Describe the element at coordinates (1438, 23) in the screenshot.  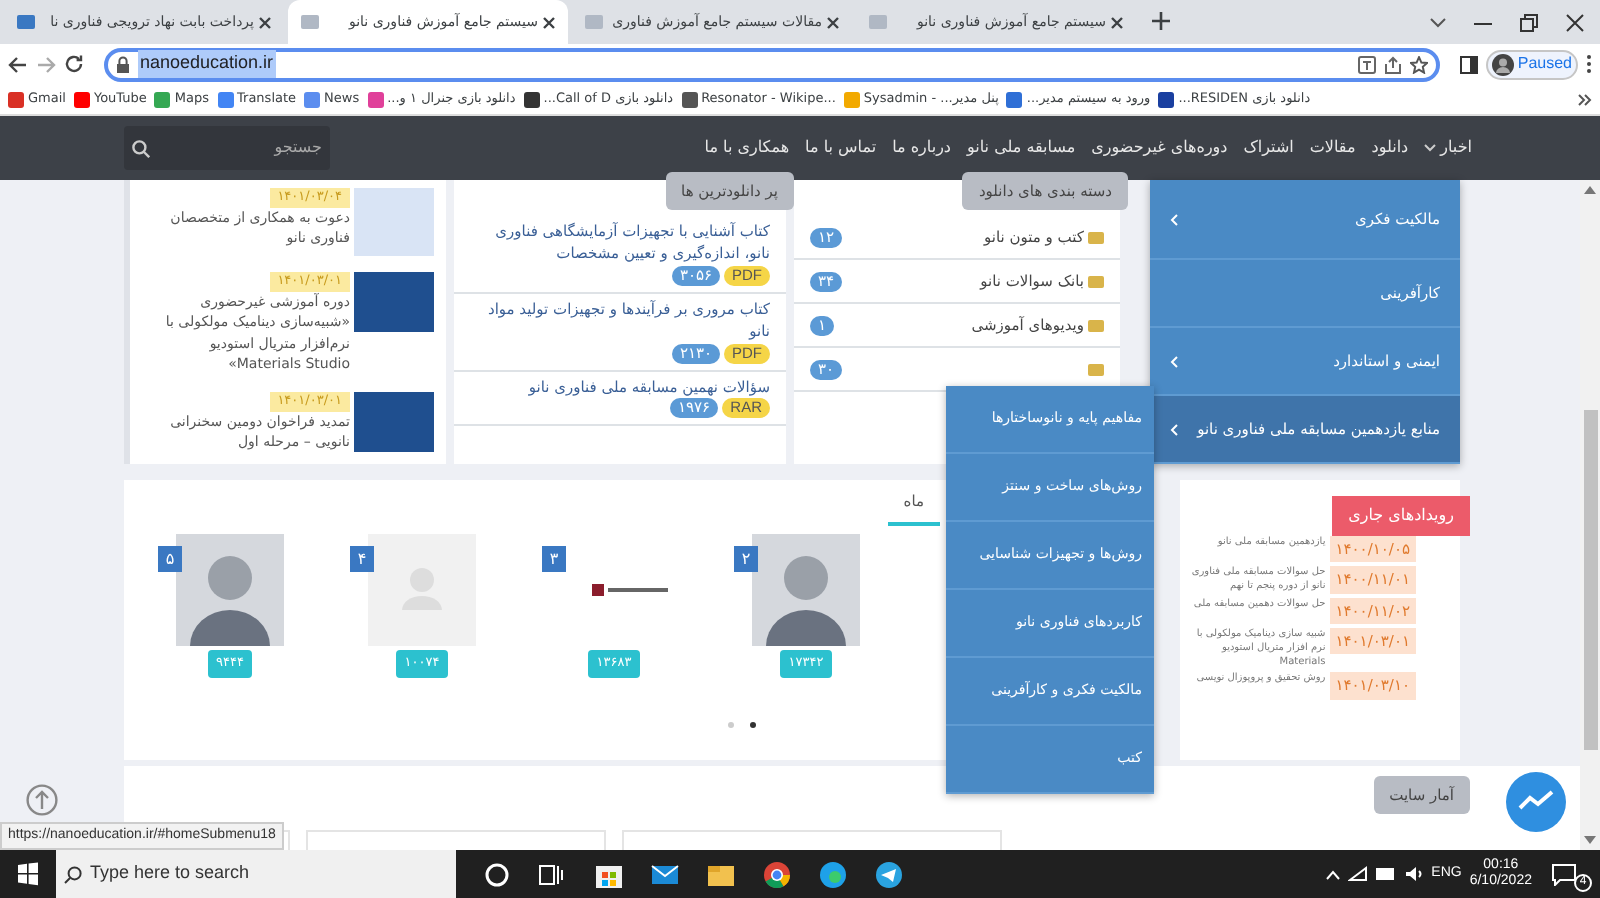
I see `chevron-down-icon` at that location.